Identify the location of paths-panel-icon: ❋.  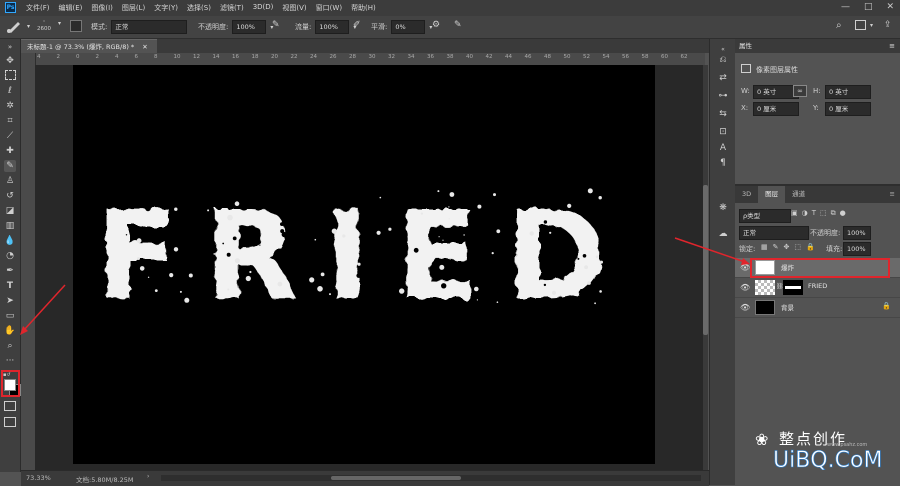
(723, 208).